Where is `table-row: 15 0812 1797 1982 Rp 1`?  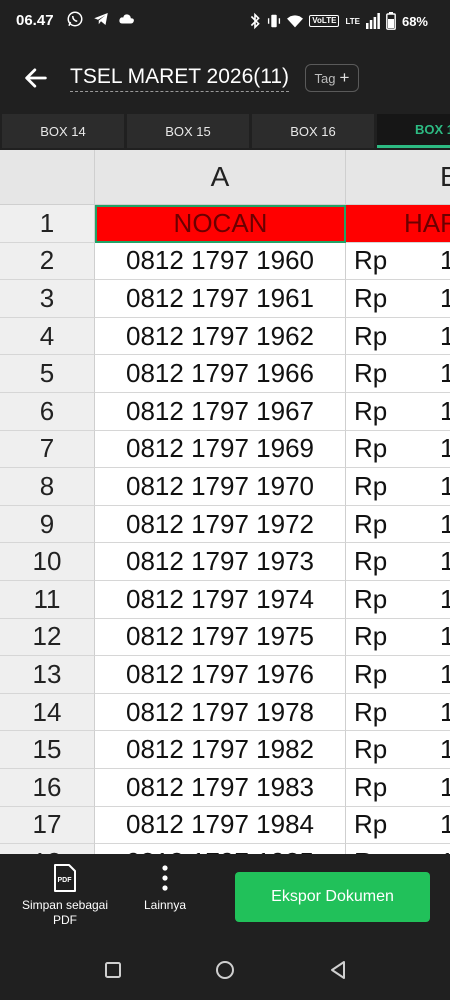
table-row: 15 0812 1797 1982 Rp 1 is located at coordinates (225, 750).